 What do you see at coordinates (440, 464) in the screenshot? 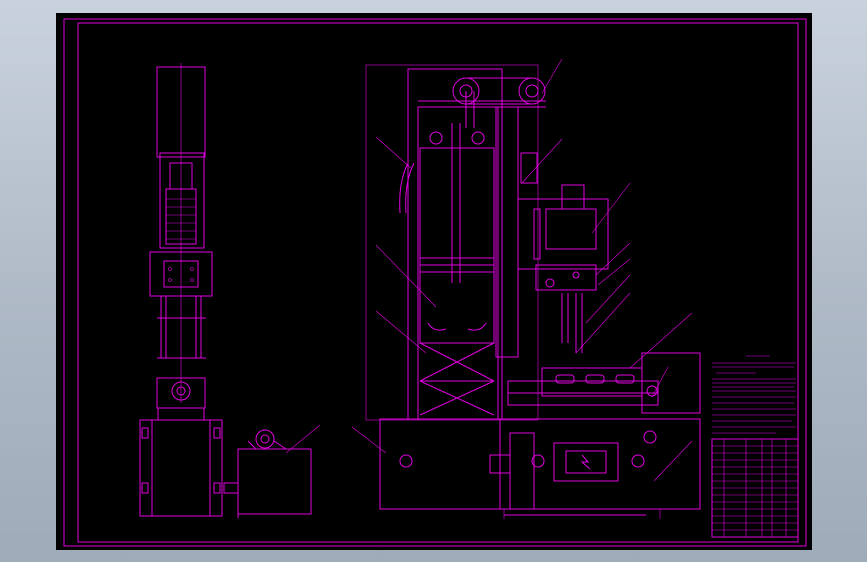
I see `machine-base` at bounding box center [440, 464].